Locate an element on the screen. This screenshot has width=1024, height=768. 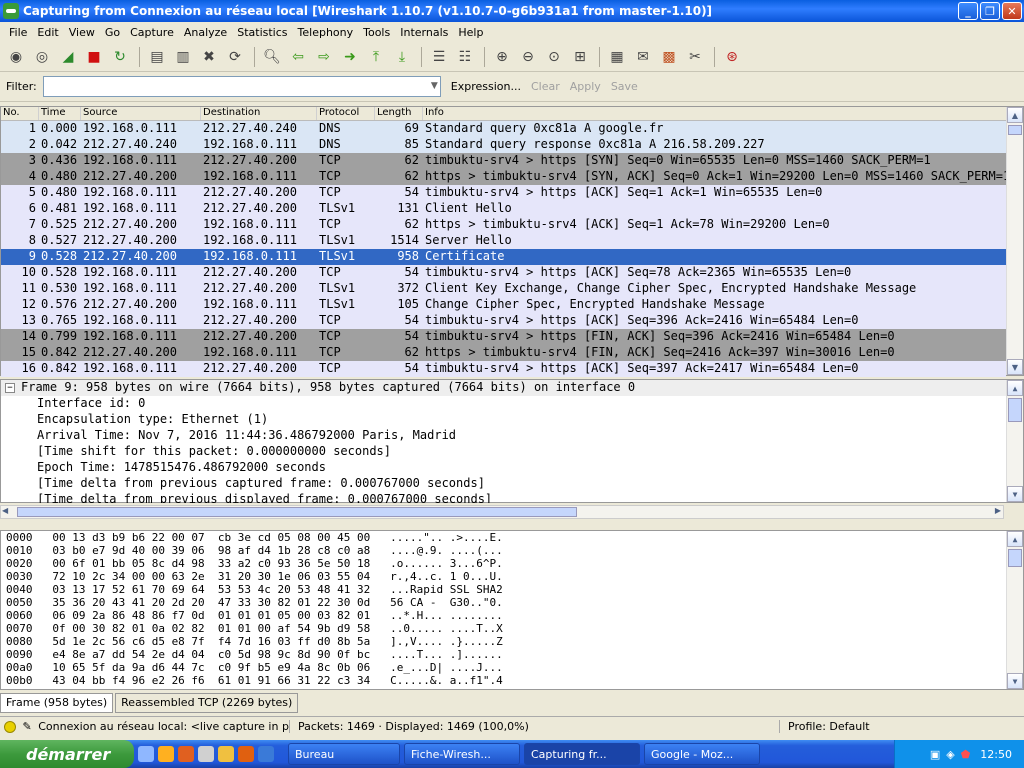
find-icon: 🔍︎ is located at coordinates (272, 57).